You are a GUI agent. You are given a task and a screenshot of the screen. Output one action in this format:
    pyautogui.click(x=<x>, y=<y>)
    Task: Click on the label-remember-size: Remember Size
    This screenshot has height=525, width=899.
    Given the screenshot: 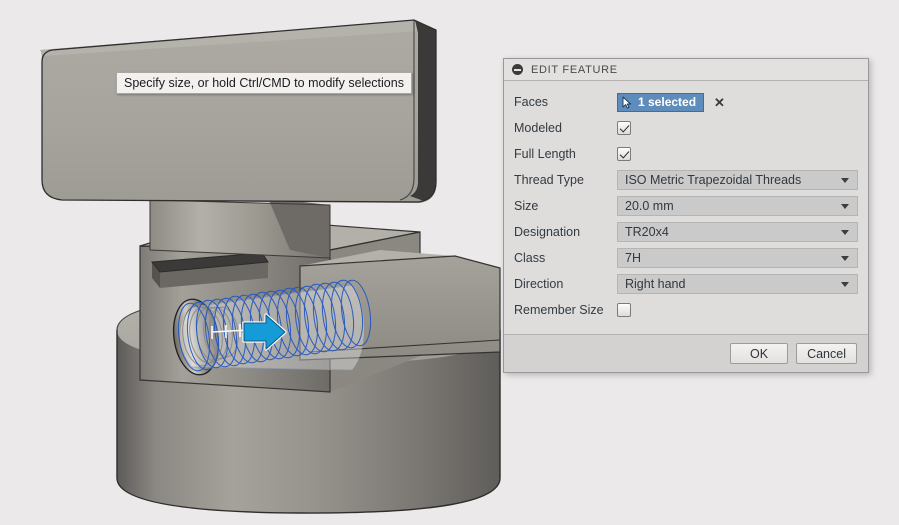 What is the action you would take?
    pyautogui.click(x=559, y=310)
    